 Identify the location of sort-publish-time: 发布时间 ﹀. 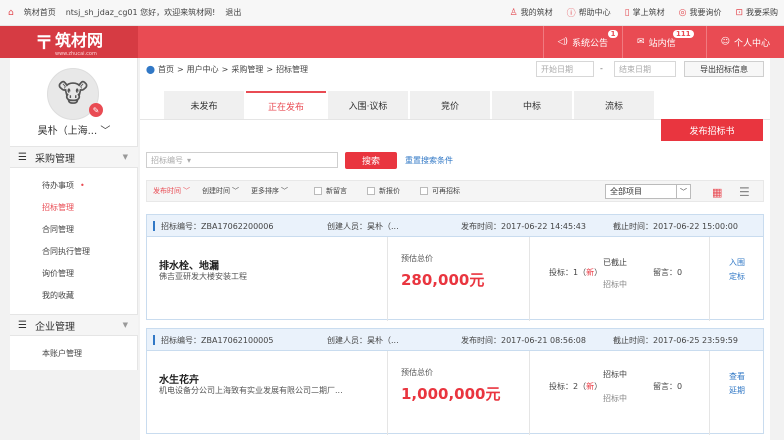
(171, 191).